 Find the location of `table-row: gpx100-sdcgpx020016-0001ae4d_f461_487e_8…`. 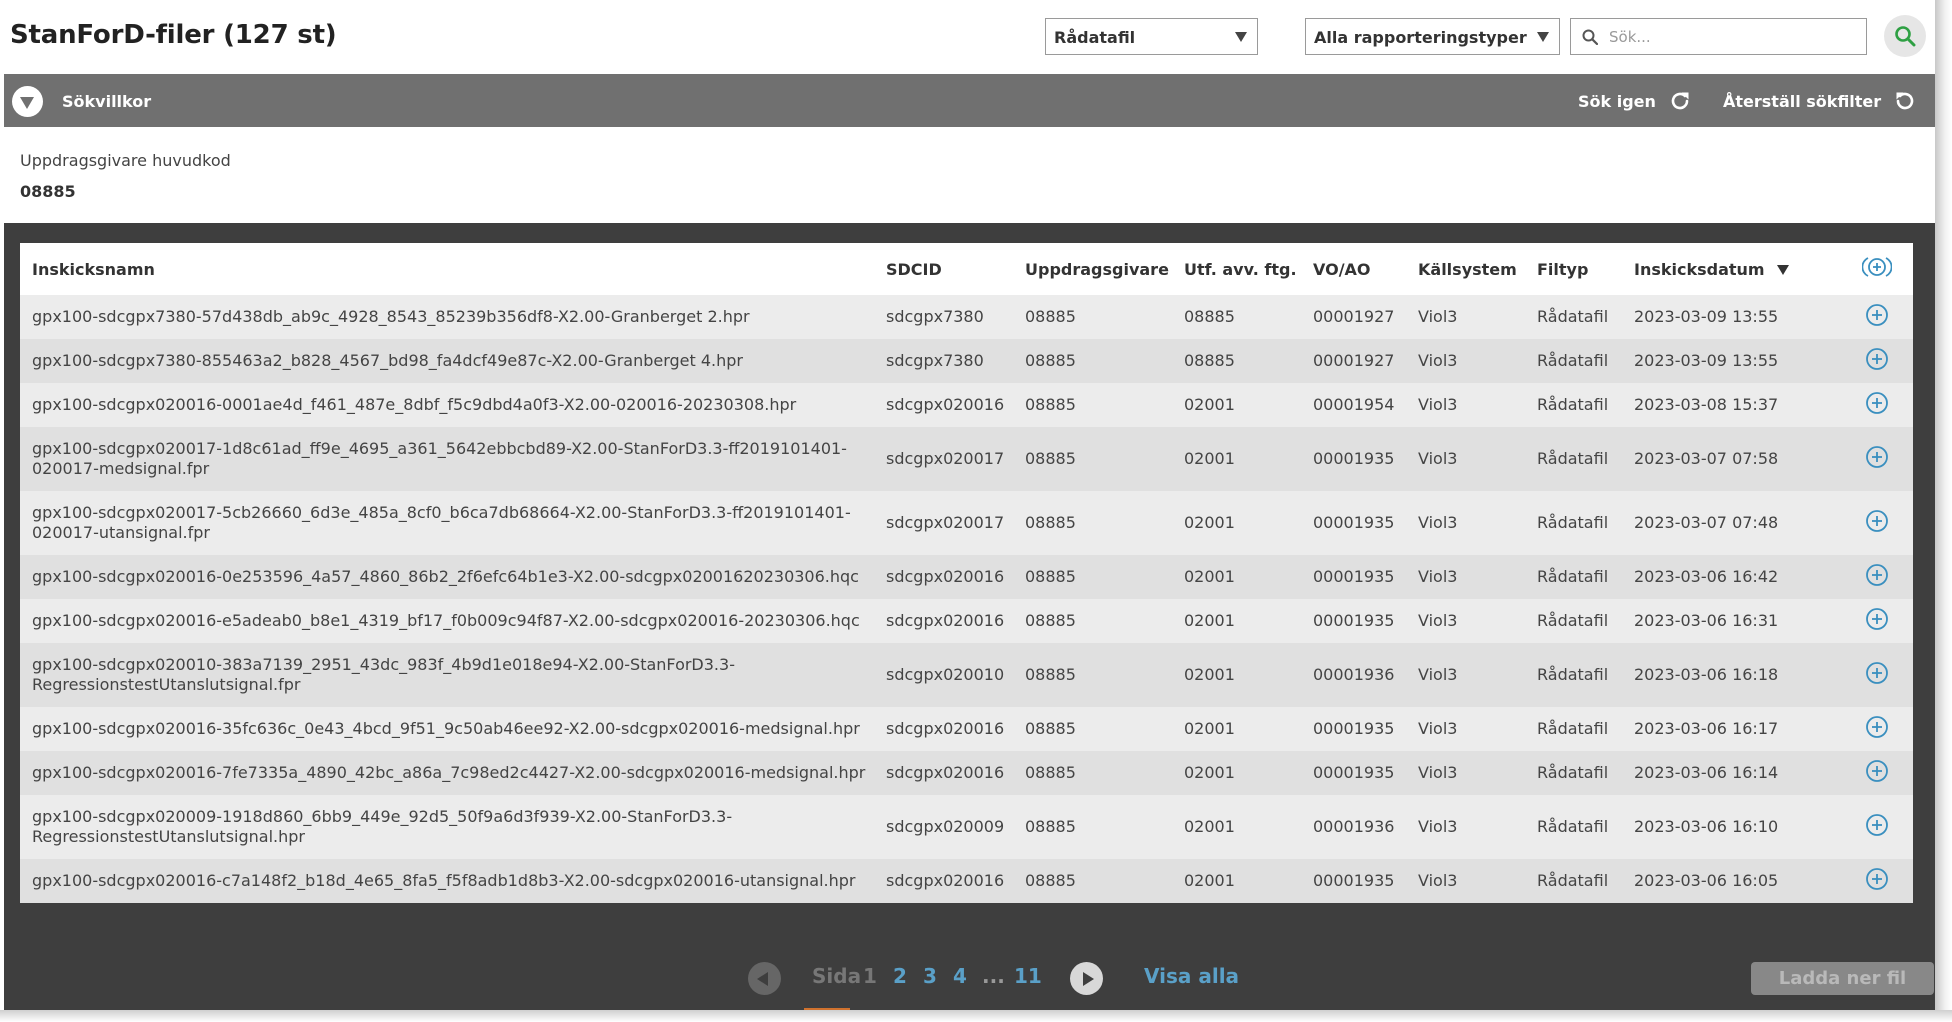

table-row: gpx100-sdcgpx020016-0001ae4d_f461_487e_8… is located at coordinates (966, 405).